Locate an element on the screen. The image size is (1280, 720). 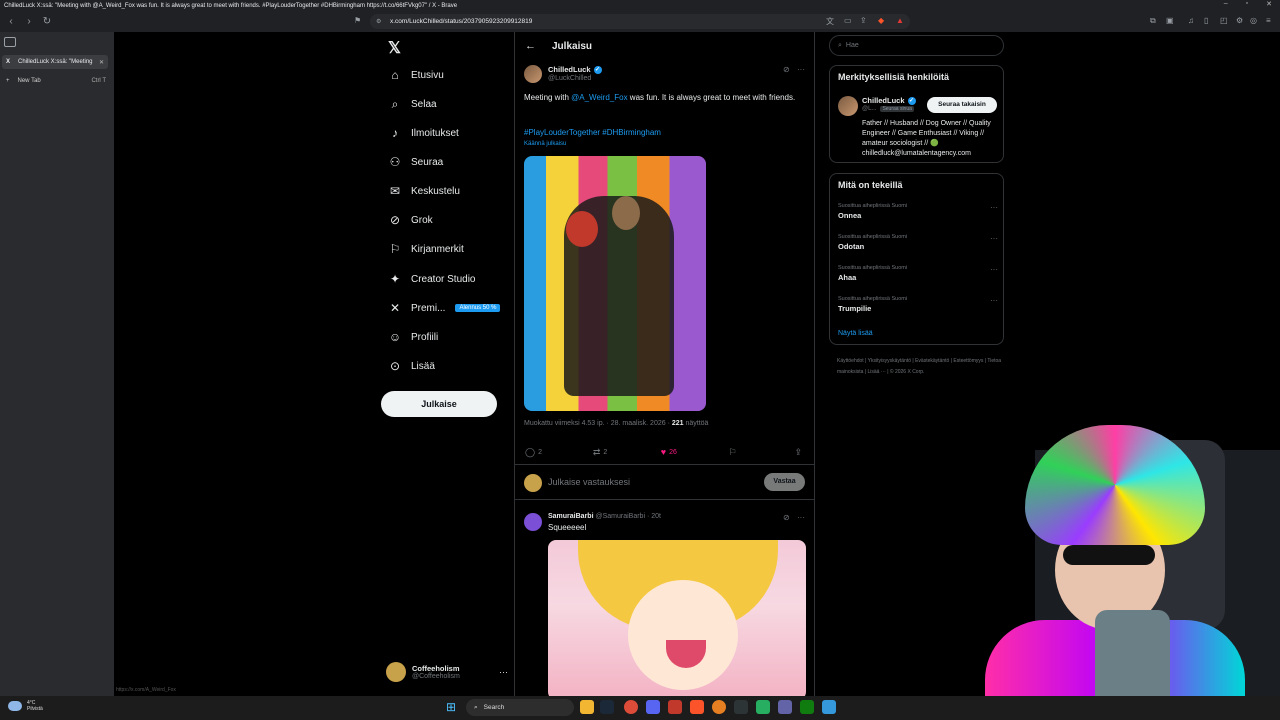
mention-link: @A_Weird_Fox is located at coordinates (599, 97).